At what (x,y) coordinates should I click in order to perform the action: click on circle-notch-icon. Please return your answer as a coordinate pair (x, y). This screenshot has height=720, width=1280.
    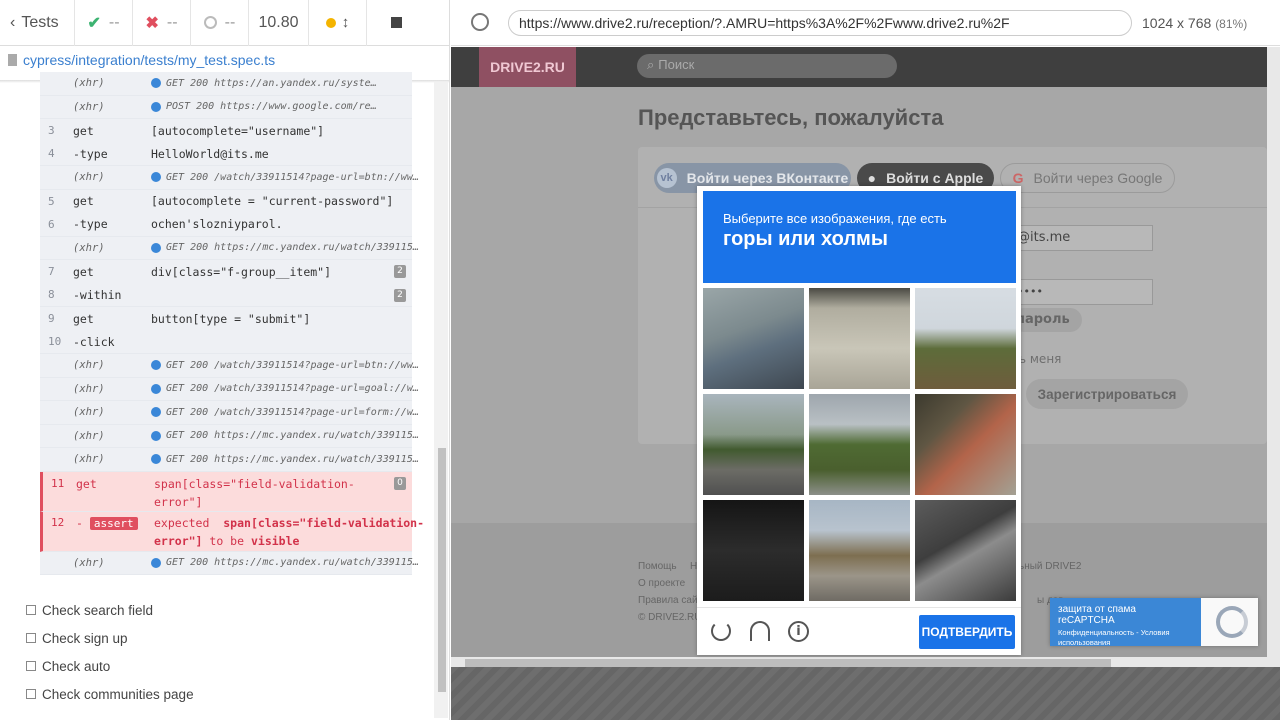
    Looking at the image, I should click on (210, 22).